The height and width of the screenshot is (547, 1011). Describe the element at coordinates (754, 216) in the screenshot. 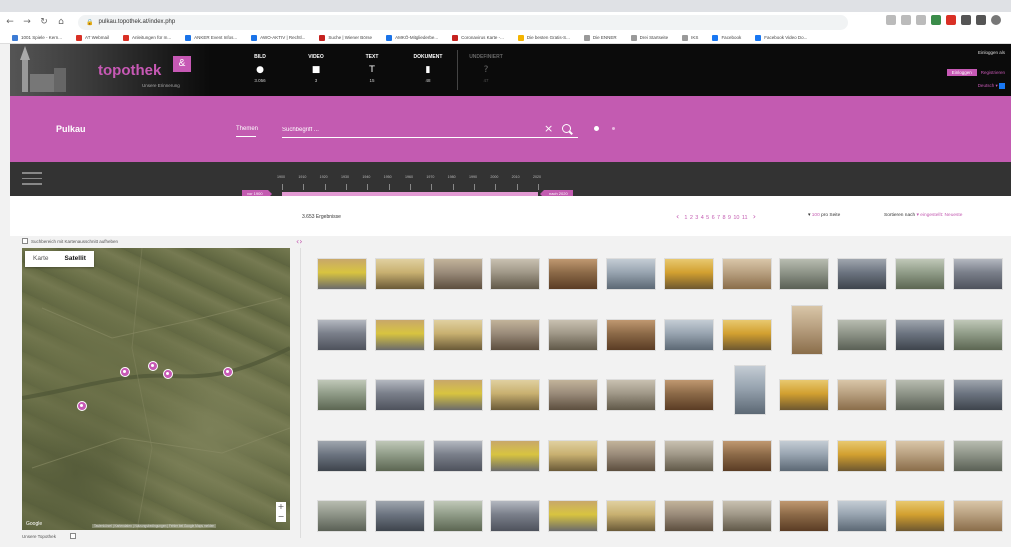

I see `next-page-icon: ›` at that location.